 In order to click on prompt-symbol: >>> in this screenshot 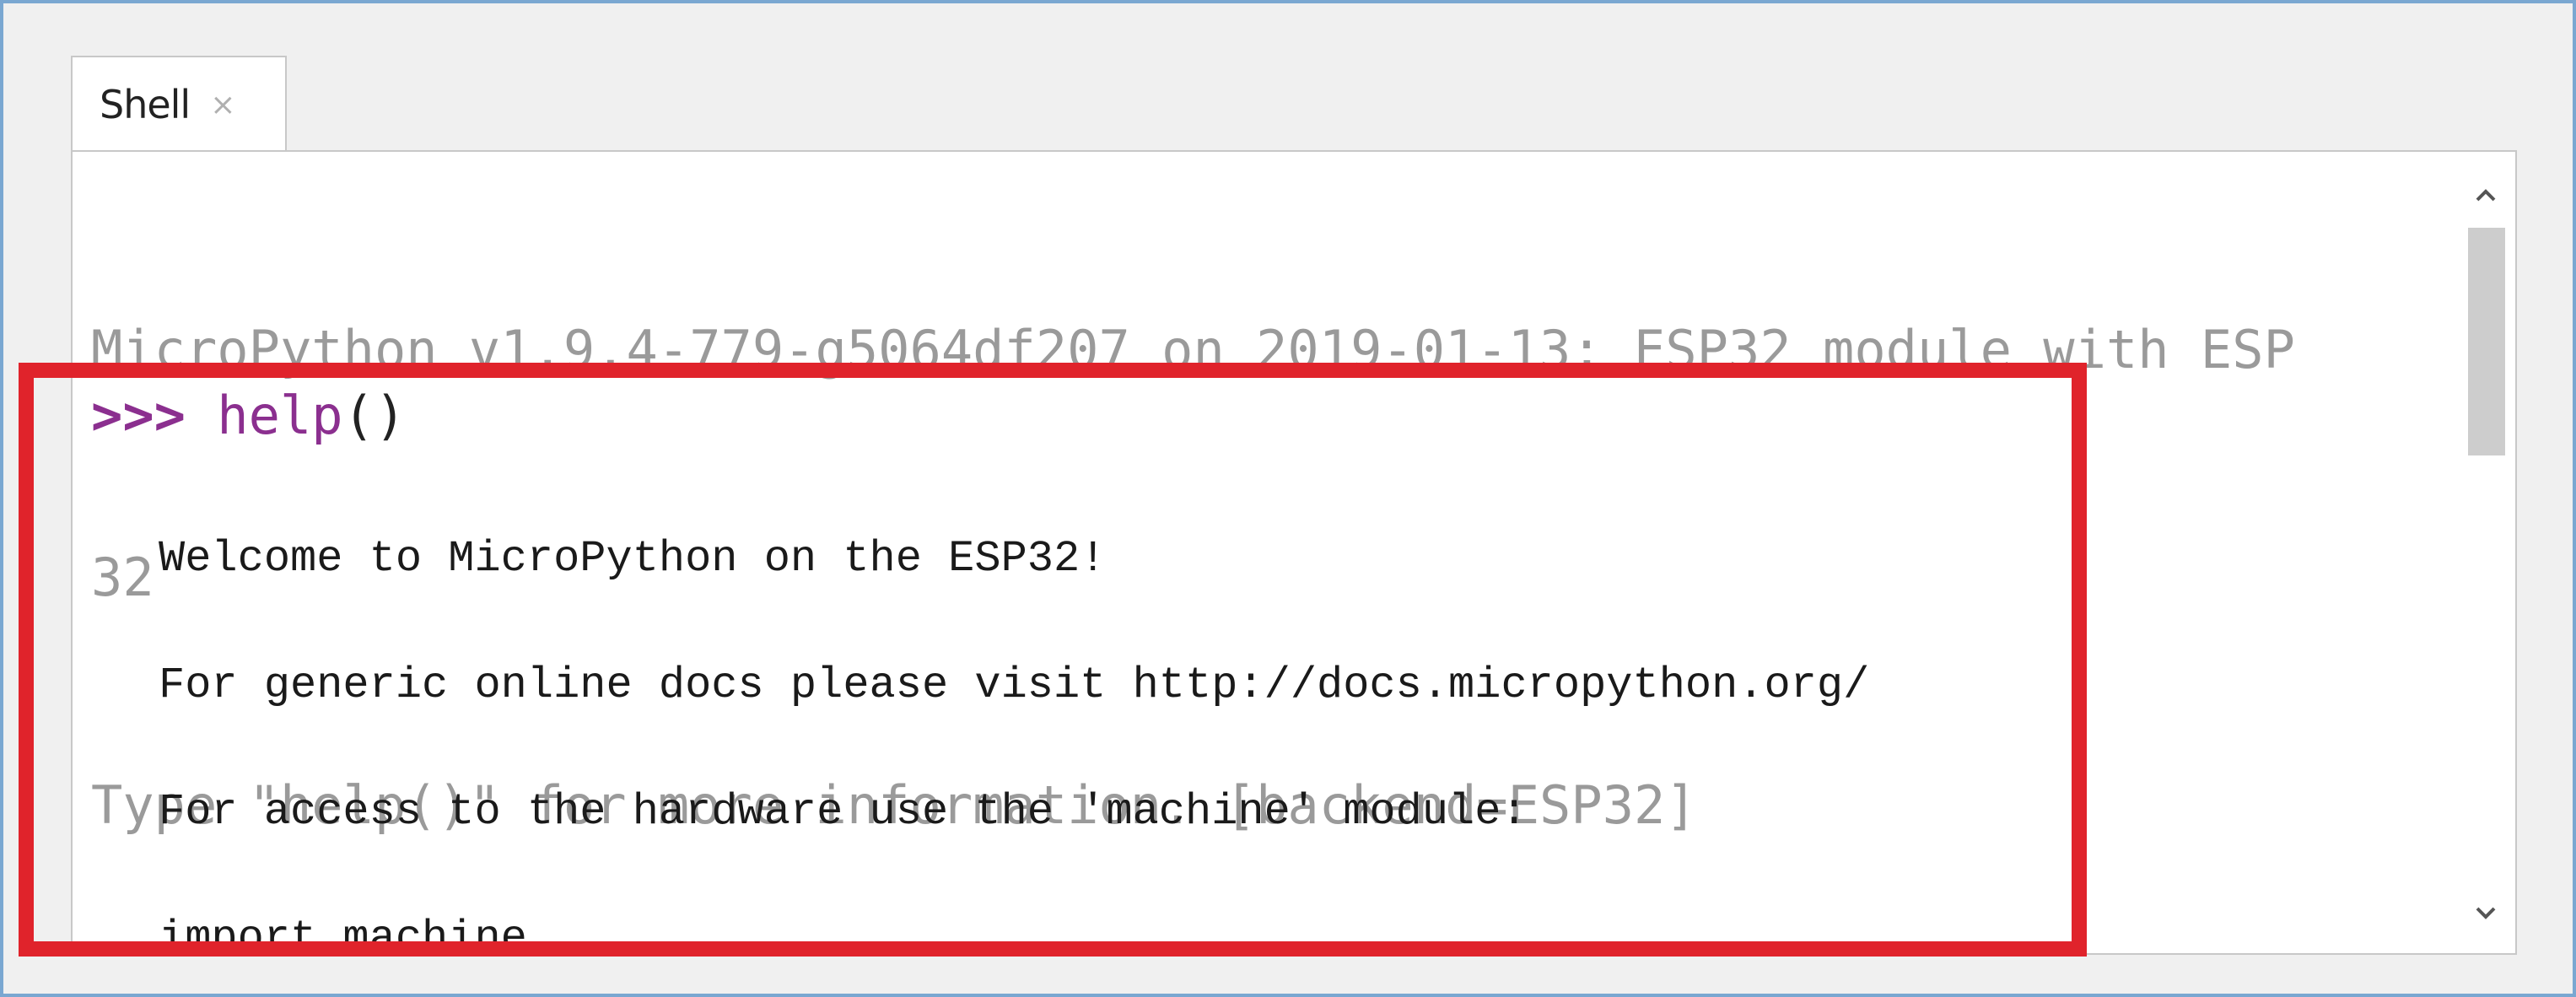, I will do `click(138, 415)`.